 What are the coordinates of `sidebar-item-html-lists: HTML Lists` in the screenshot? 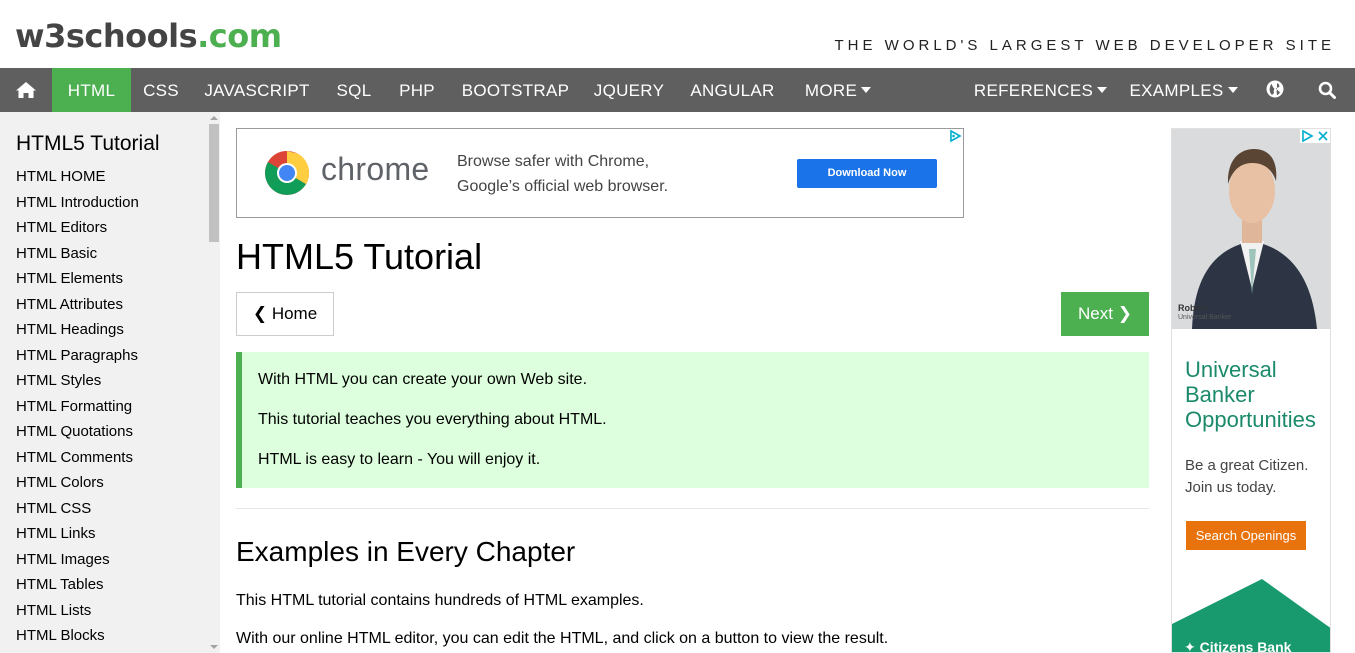 It's located at (77, 615).